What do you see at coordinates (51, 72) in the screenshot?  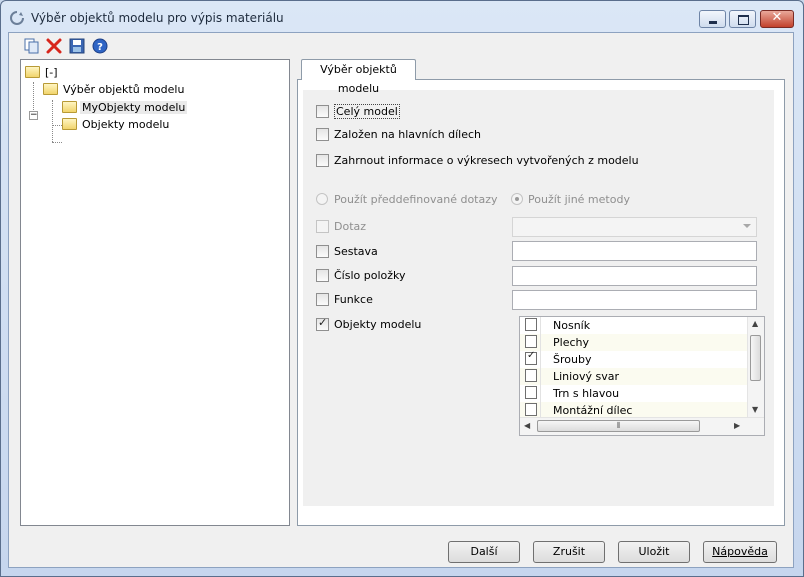 I see `tree-item-label: [-]` at bounding box center [51, 72].